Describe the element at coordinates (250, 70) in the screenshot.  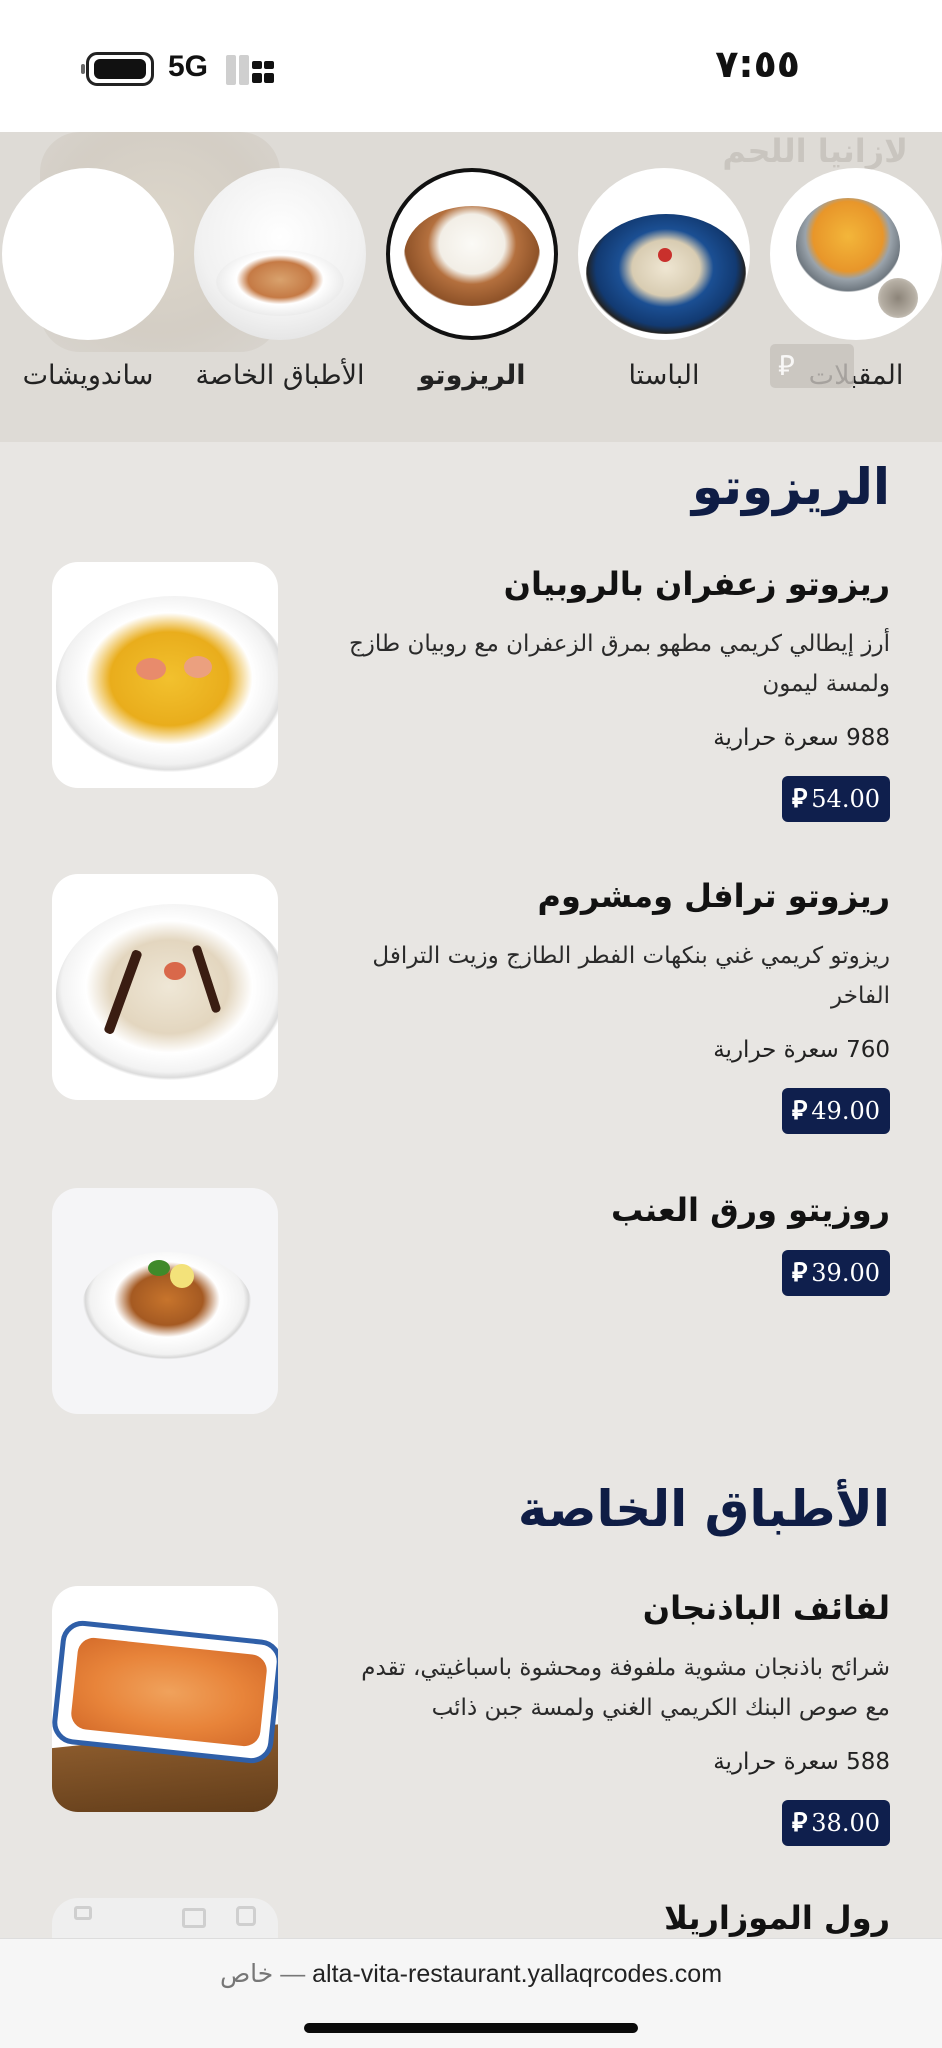
I see `signal-icon` at that location.